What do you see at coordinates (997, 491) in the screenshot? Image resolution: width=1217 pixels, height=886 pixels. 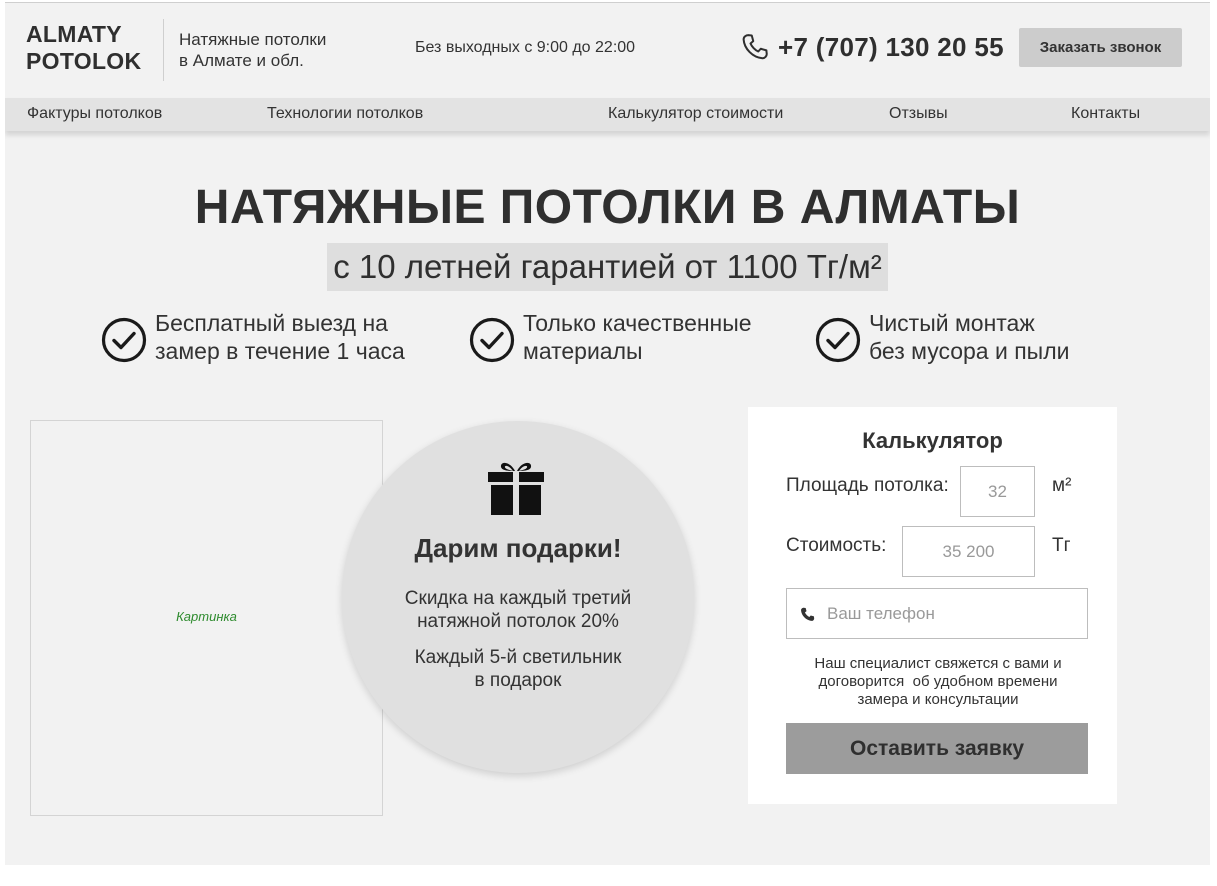 I see `area-input` at bounding box center [997, 491].